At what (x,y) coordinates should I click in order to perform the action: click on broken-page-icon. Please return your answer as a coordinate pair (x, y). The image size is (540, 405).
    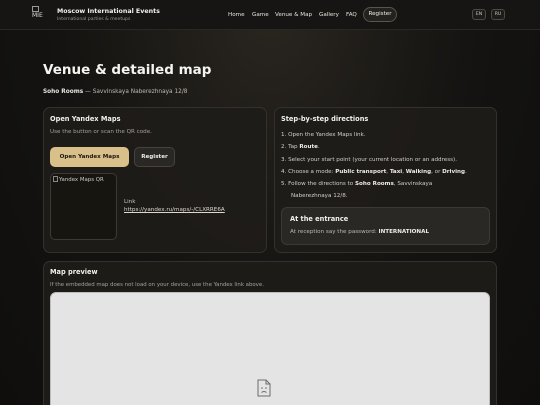
    Looking at the image, I should click on (264, 388).